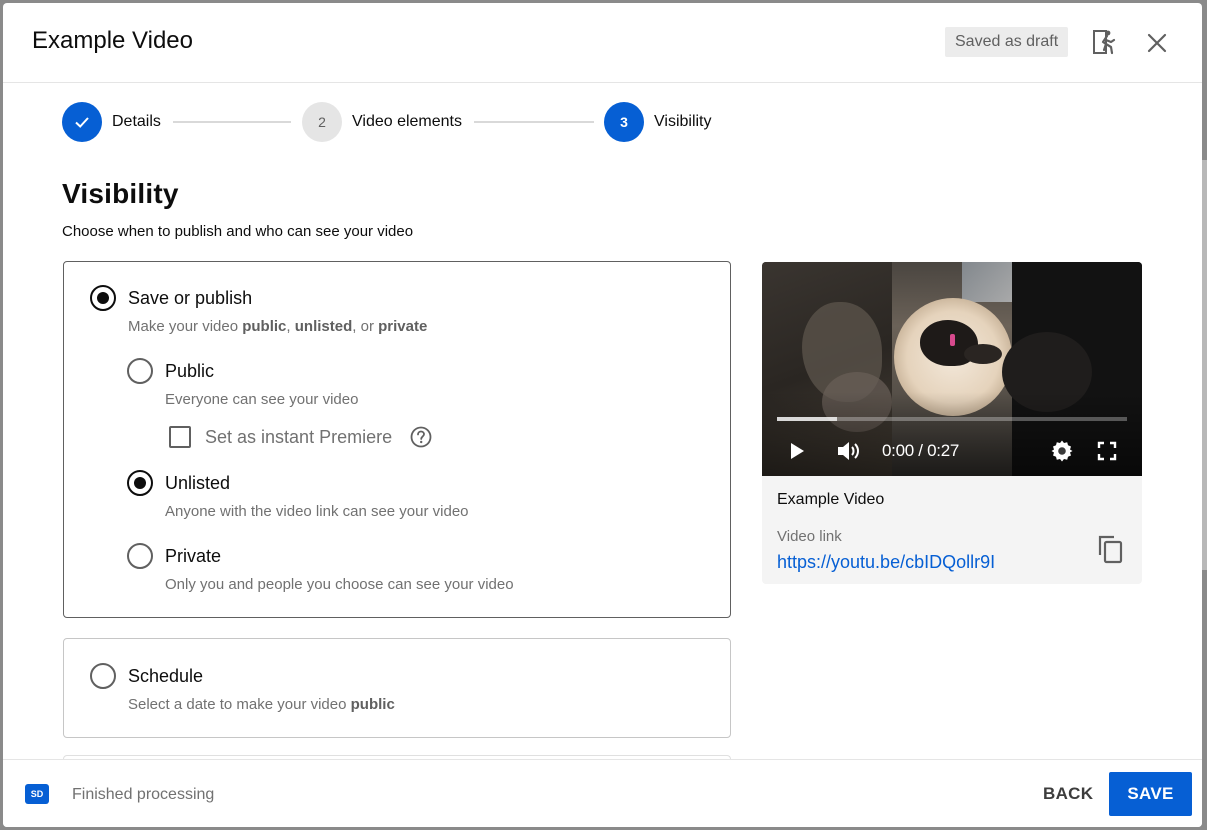 This screenshot has width=1207, height=830. What do you see at coordinates (1107, 451) in the screenshot?
I see `fullscreen-icon` at bounding box center [1107, 451].